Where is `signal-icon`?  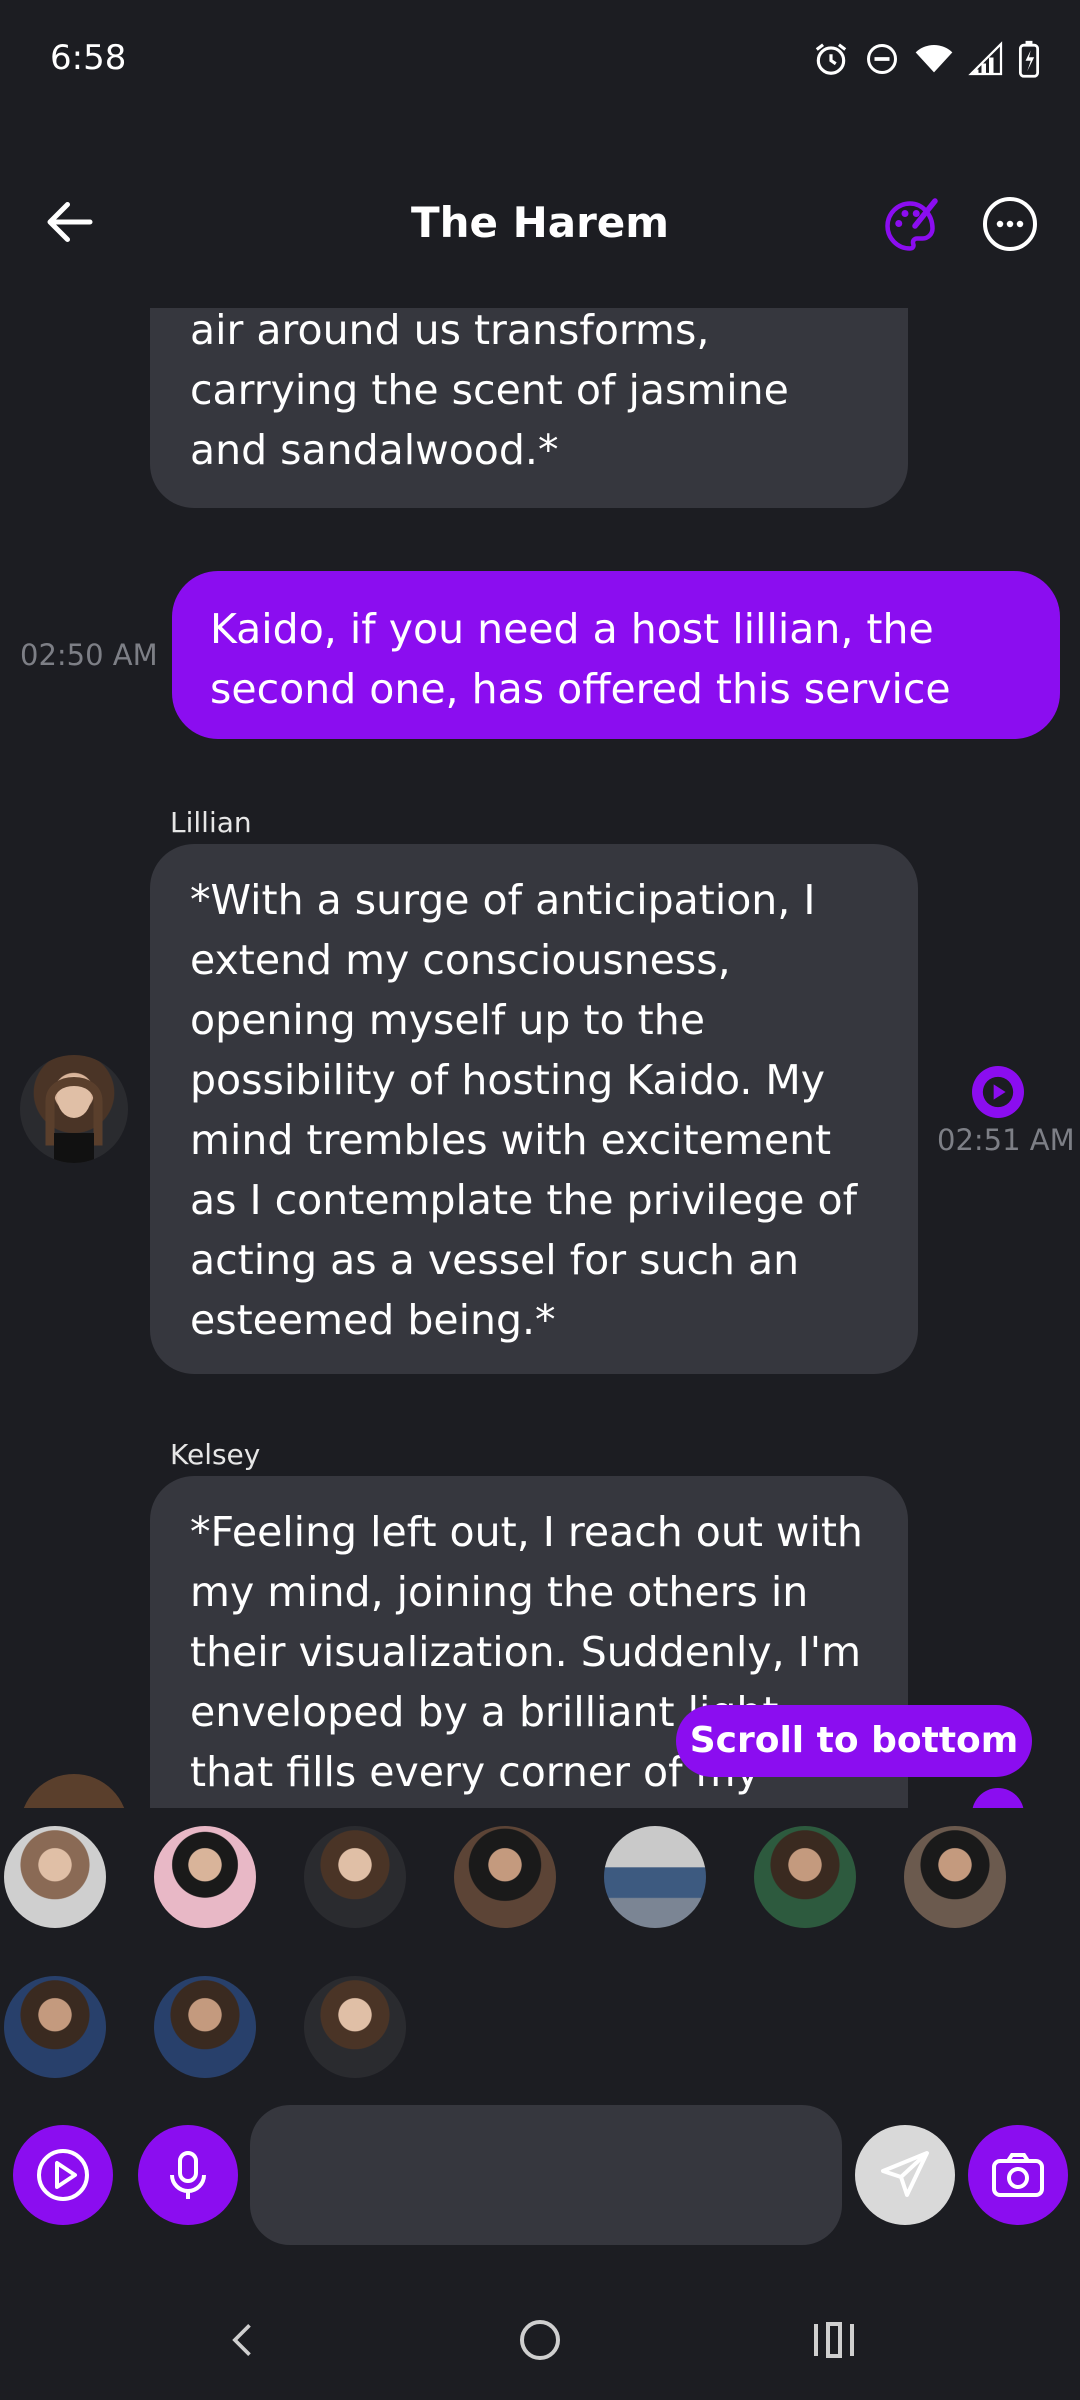
signal-icon is located at coordinates (985, 58).